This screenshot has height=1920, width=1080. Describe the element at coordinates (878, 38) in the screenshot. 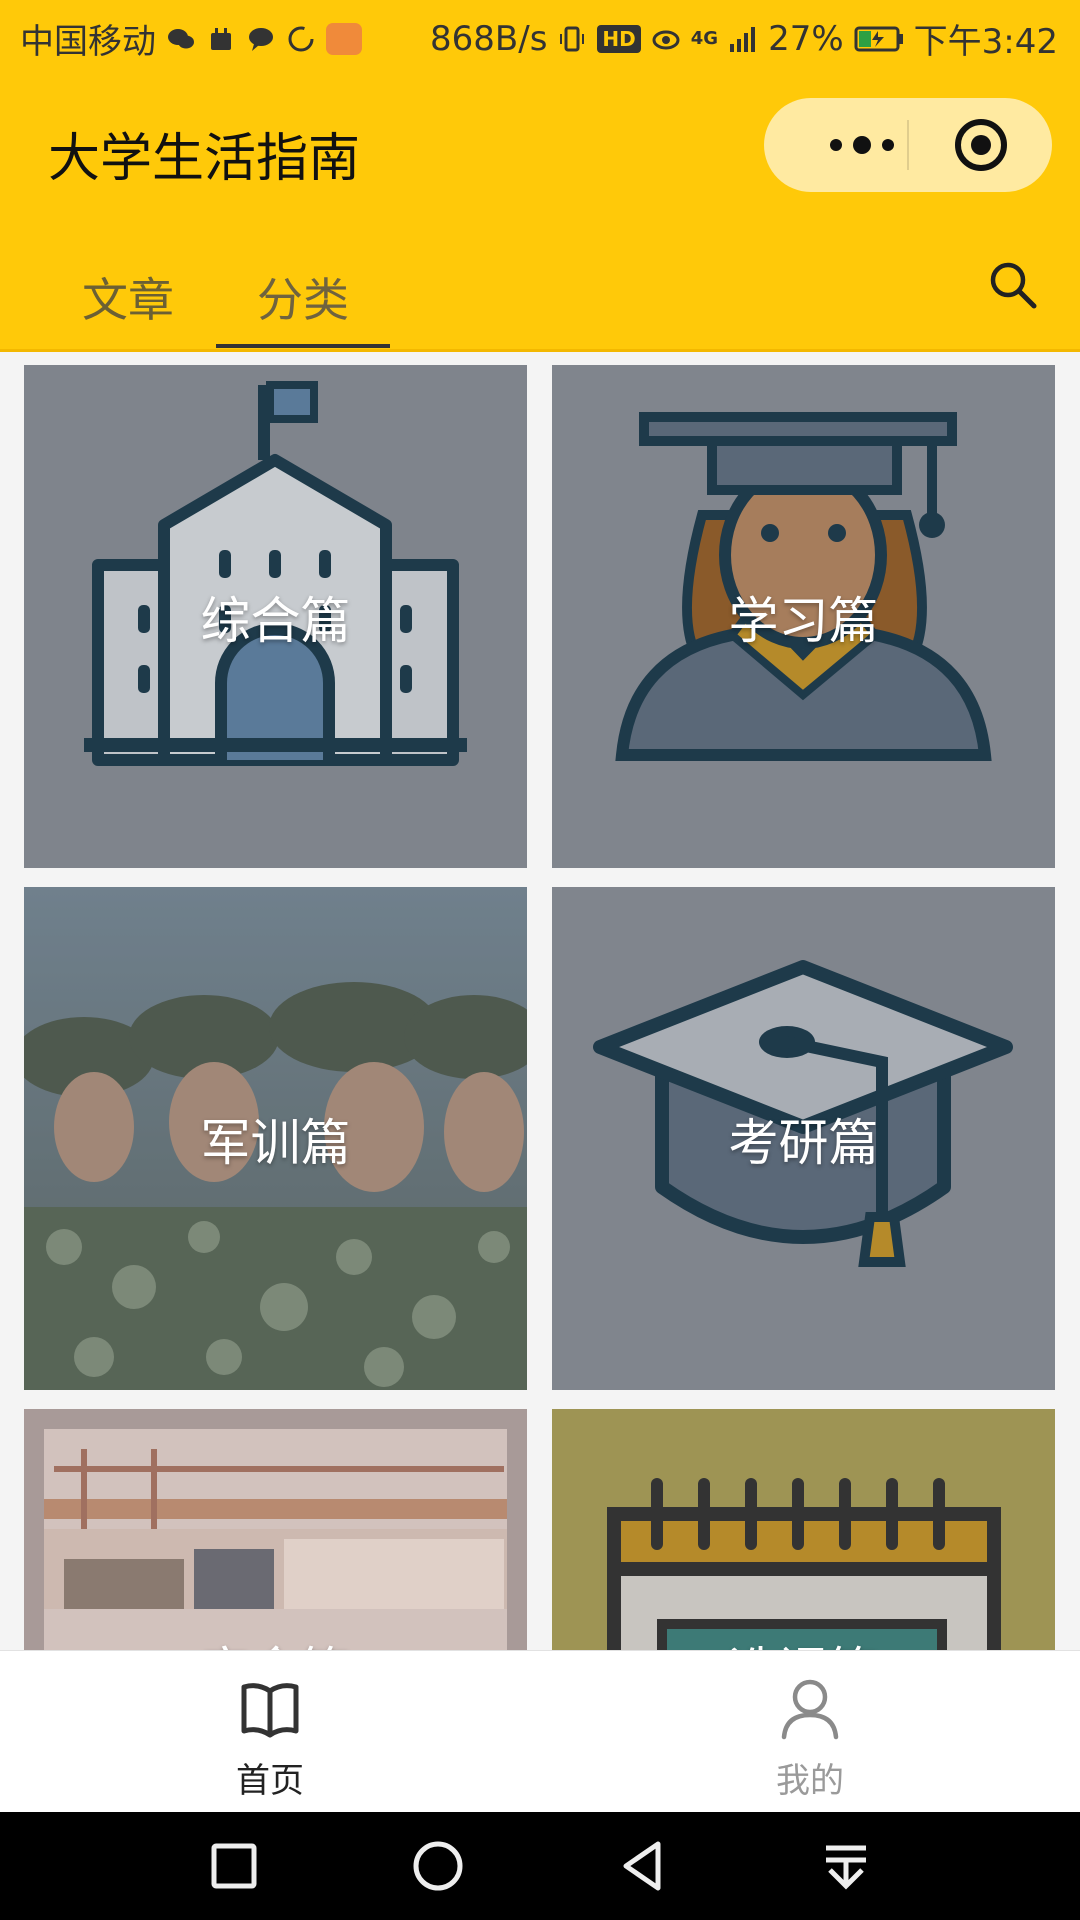

I see `battery-icon` at that location.